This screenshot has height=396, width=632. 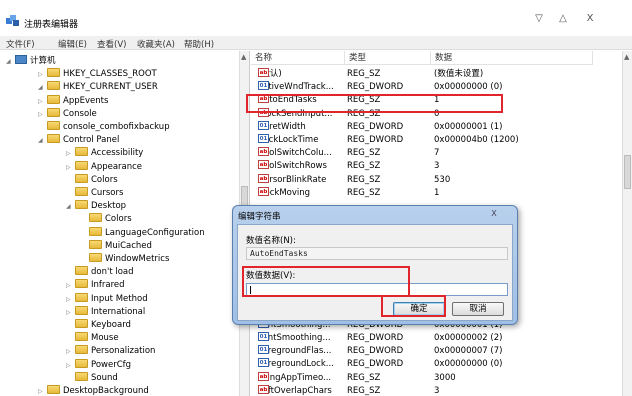 What do you see at coordinates (478, 309) in the screenshot?
I see `cancel-button: 取消` at bounding box center [478, 309].